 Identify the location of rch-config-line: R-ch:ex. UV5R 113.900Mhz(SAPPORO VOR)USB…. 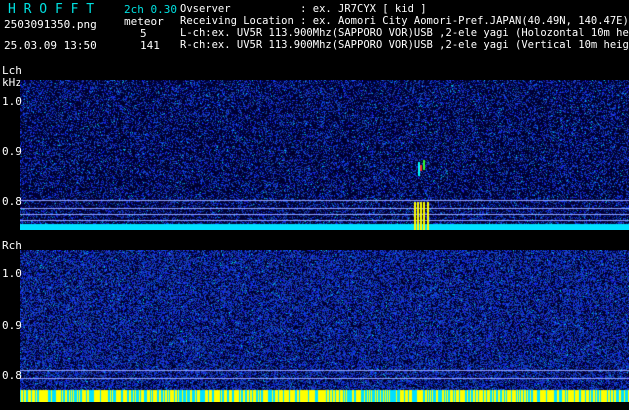
(404, 45).